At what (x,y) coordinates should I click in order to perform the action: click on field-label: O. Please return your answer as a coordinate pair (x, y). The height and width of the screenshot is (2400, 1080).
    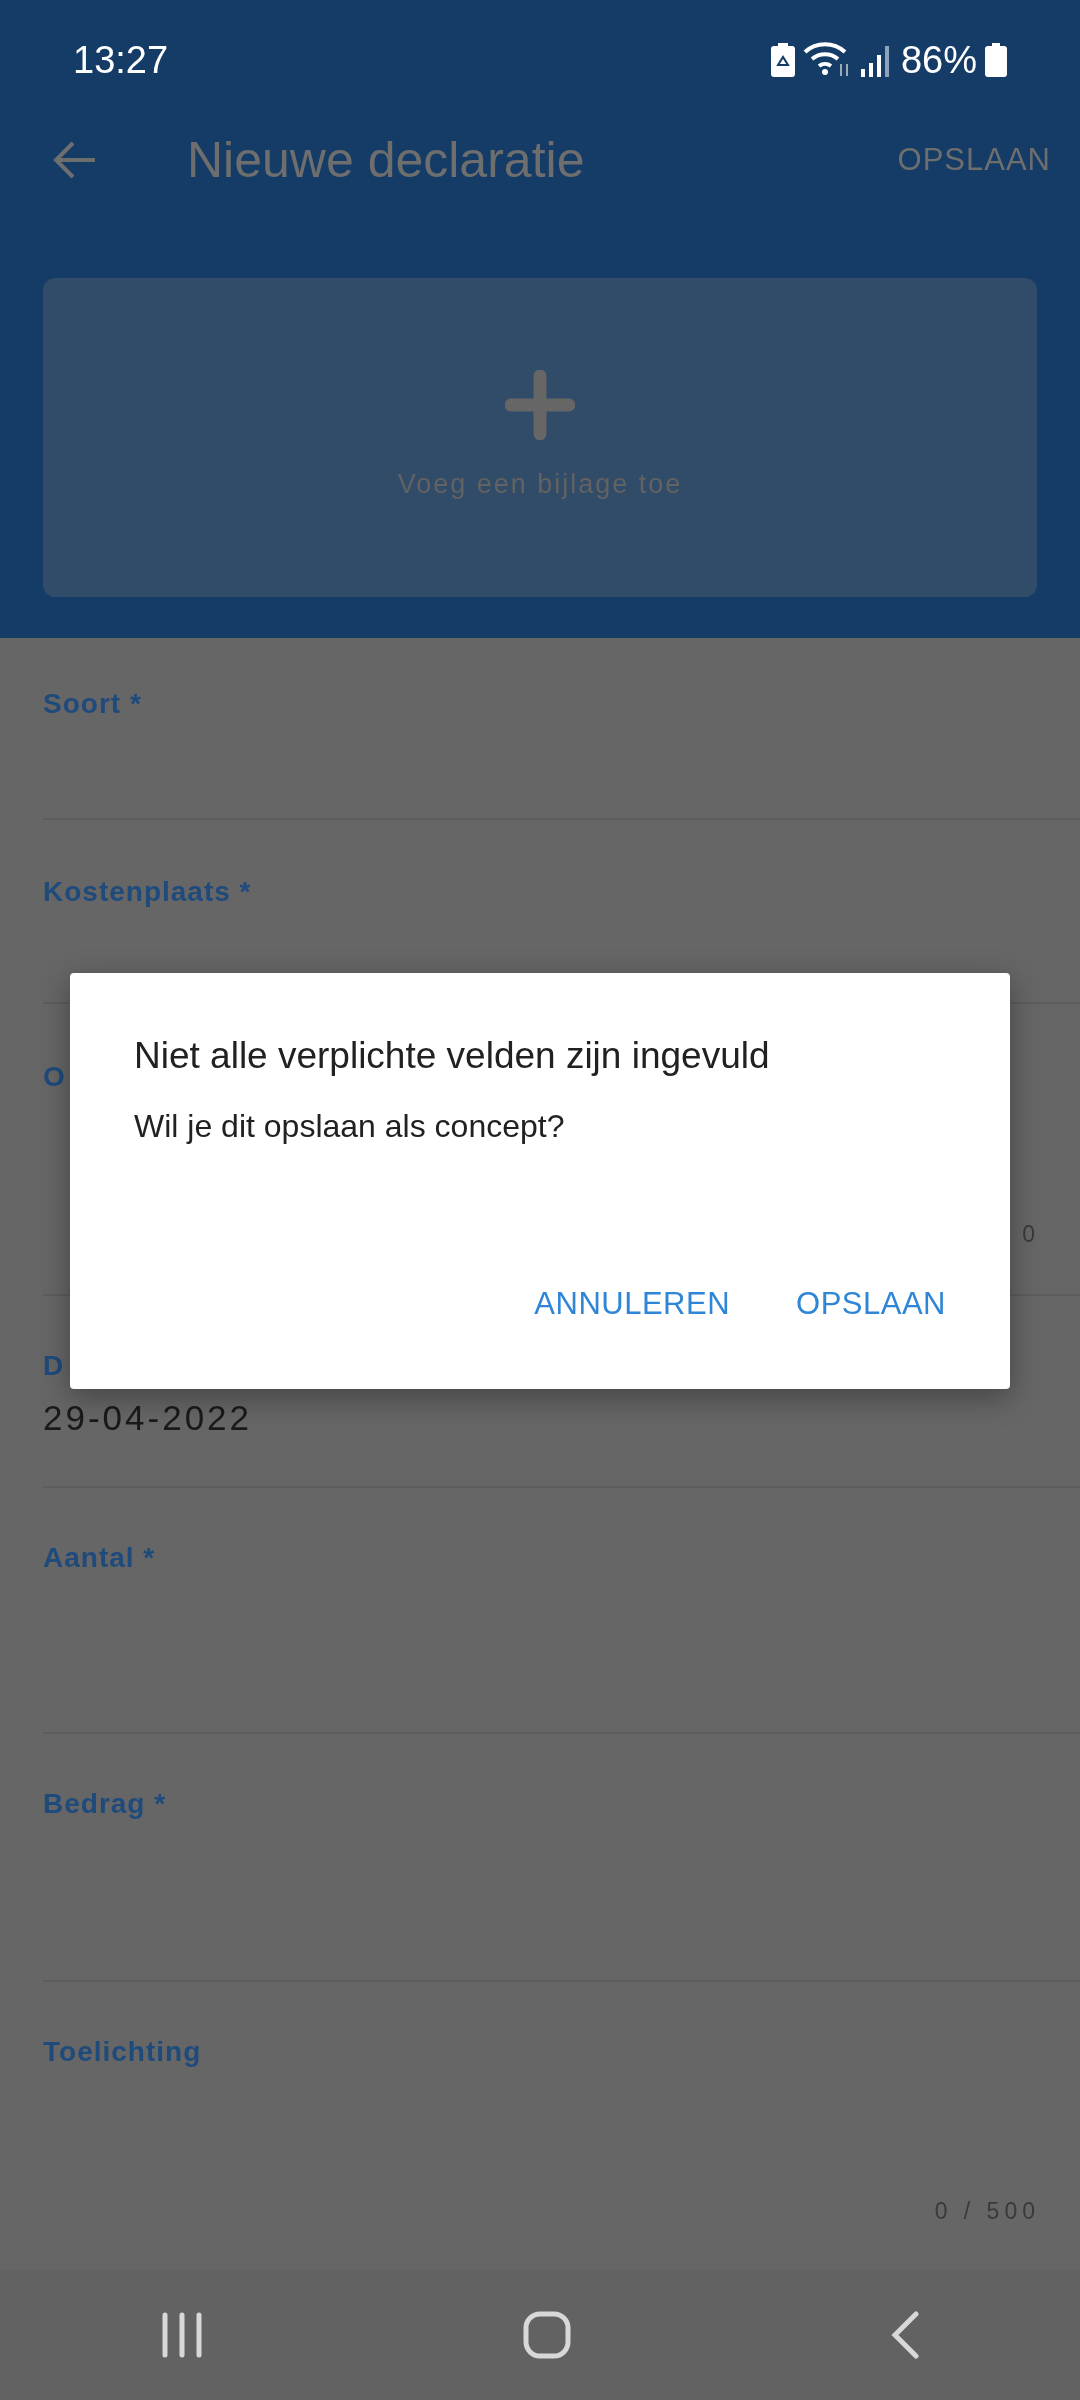
    Looking at the image, I should click on (54, 1077).